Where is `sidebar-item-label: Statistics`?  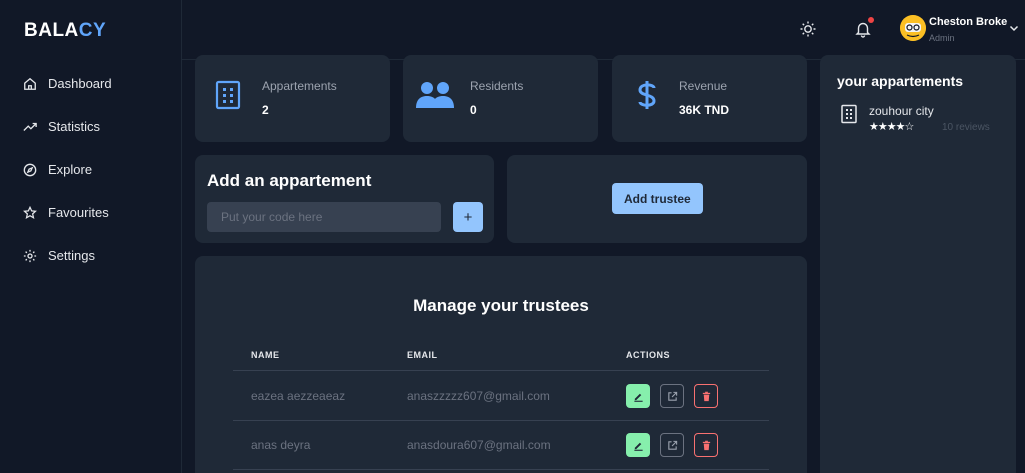 sidebar-item-label: Statistics is located at coordinates (74, 126).